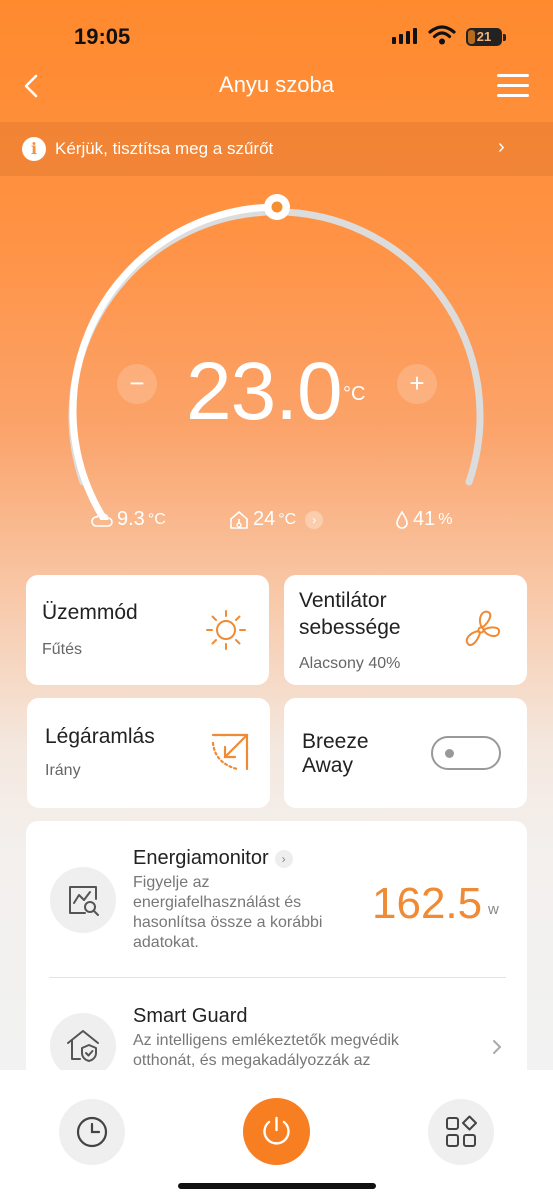 This screenshot has height=1200, width=553. Describe the element at coordinates (445, 519) in the screenshot. I see `humidity-unit: %` at that location.